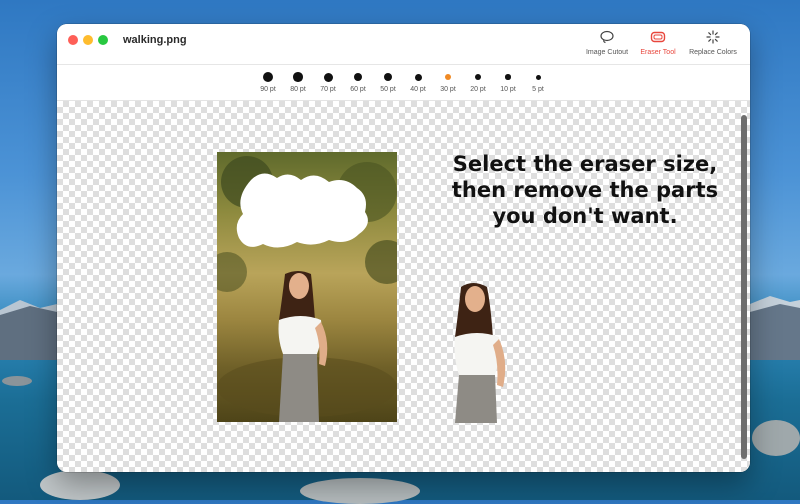 This screenshot has height=504, width=800. I want to click on eraser-size-20pt: 20 pt, so click(478, 81).